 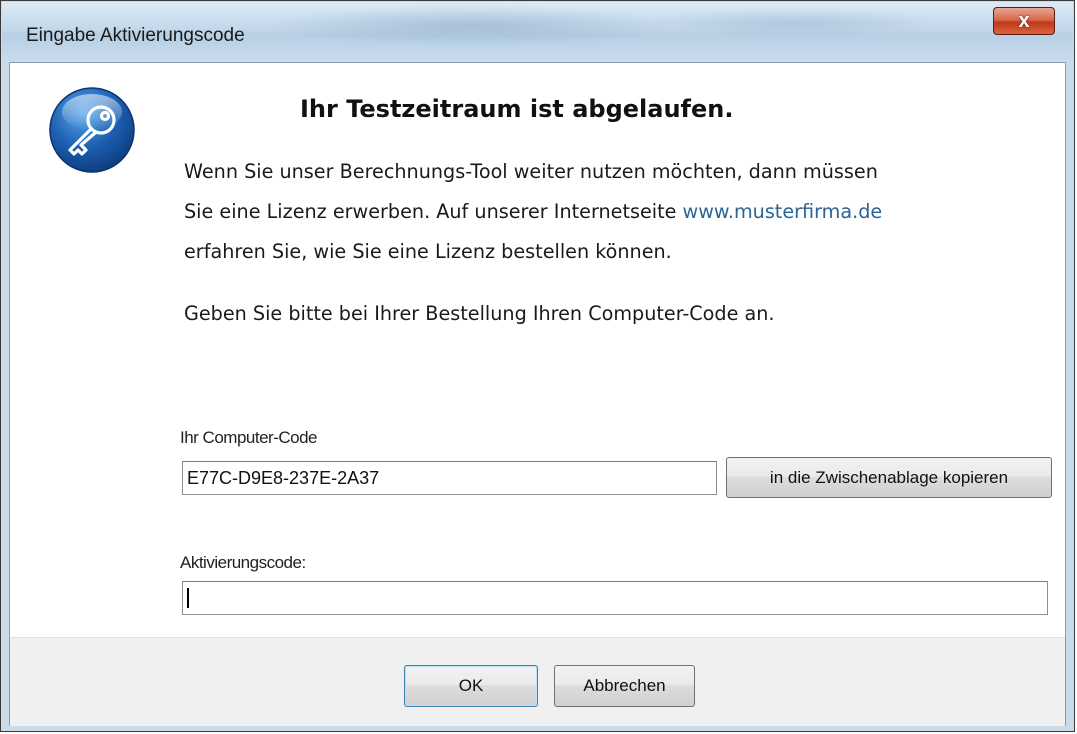 What do you see at coordinates (783, 211) in the screenshot?
I see `website-link: www.musterfirma.de` at bounding box center [783, 211].